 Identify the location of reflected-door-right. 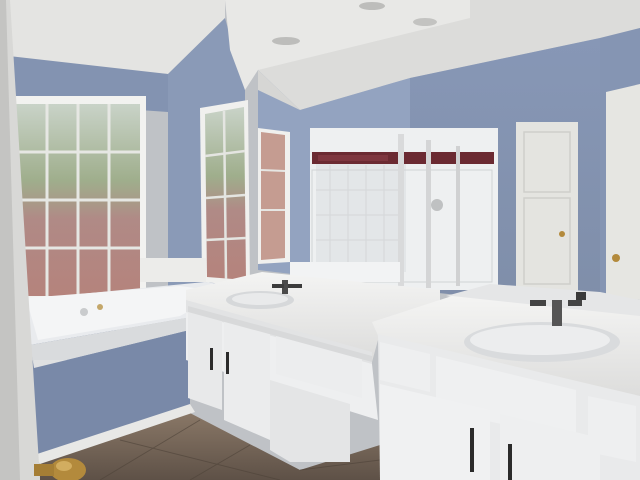
(623, 192).